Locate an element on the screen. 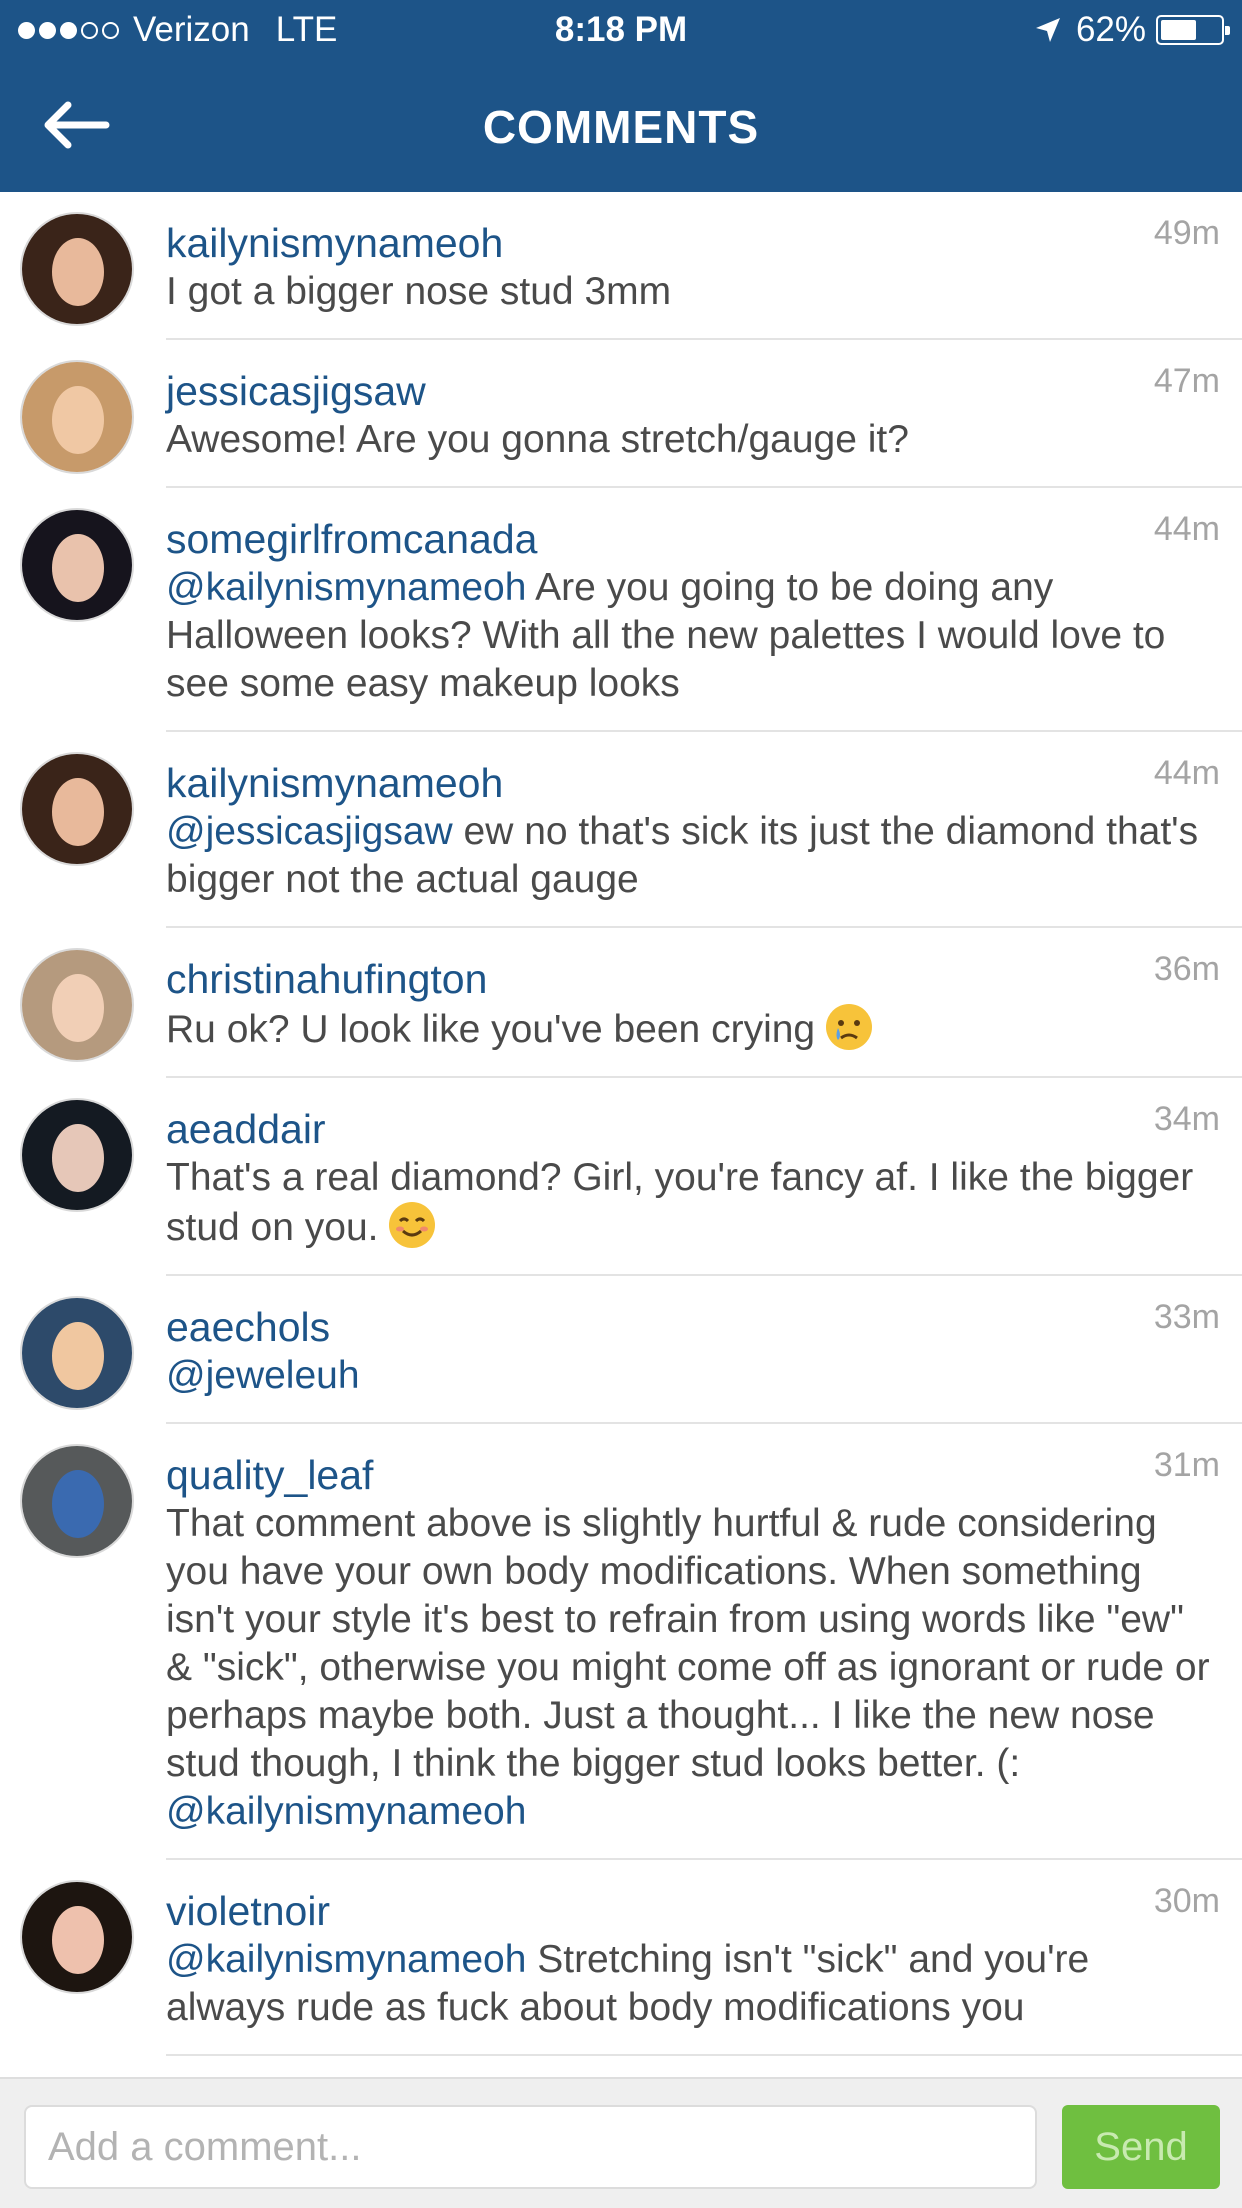  comment-timestamp: 36m is located at coordinates (1186, 969).